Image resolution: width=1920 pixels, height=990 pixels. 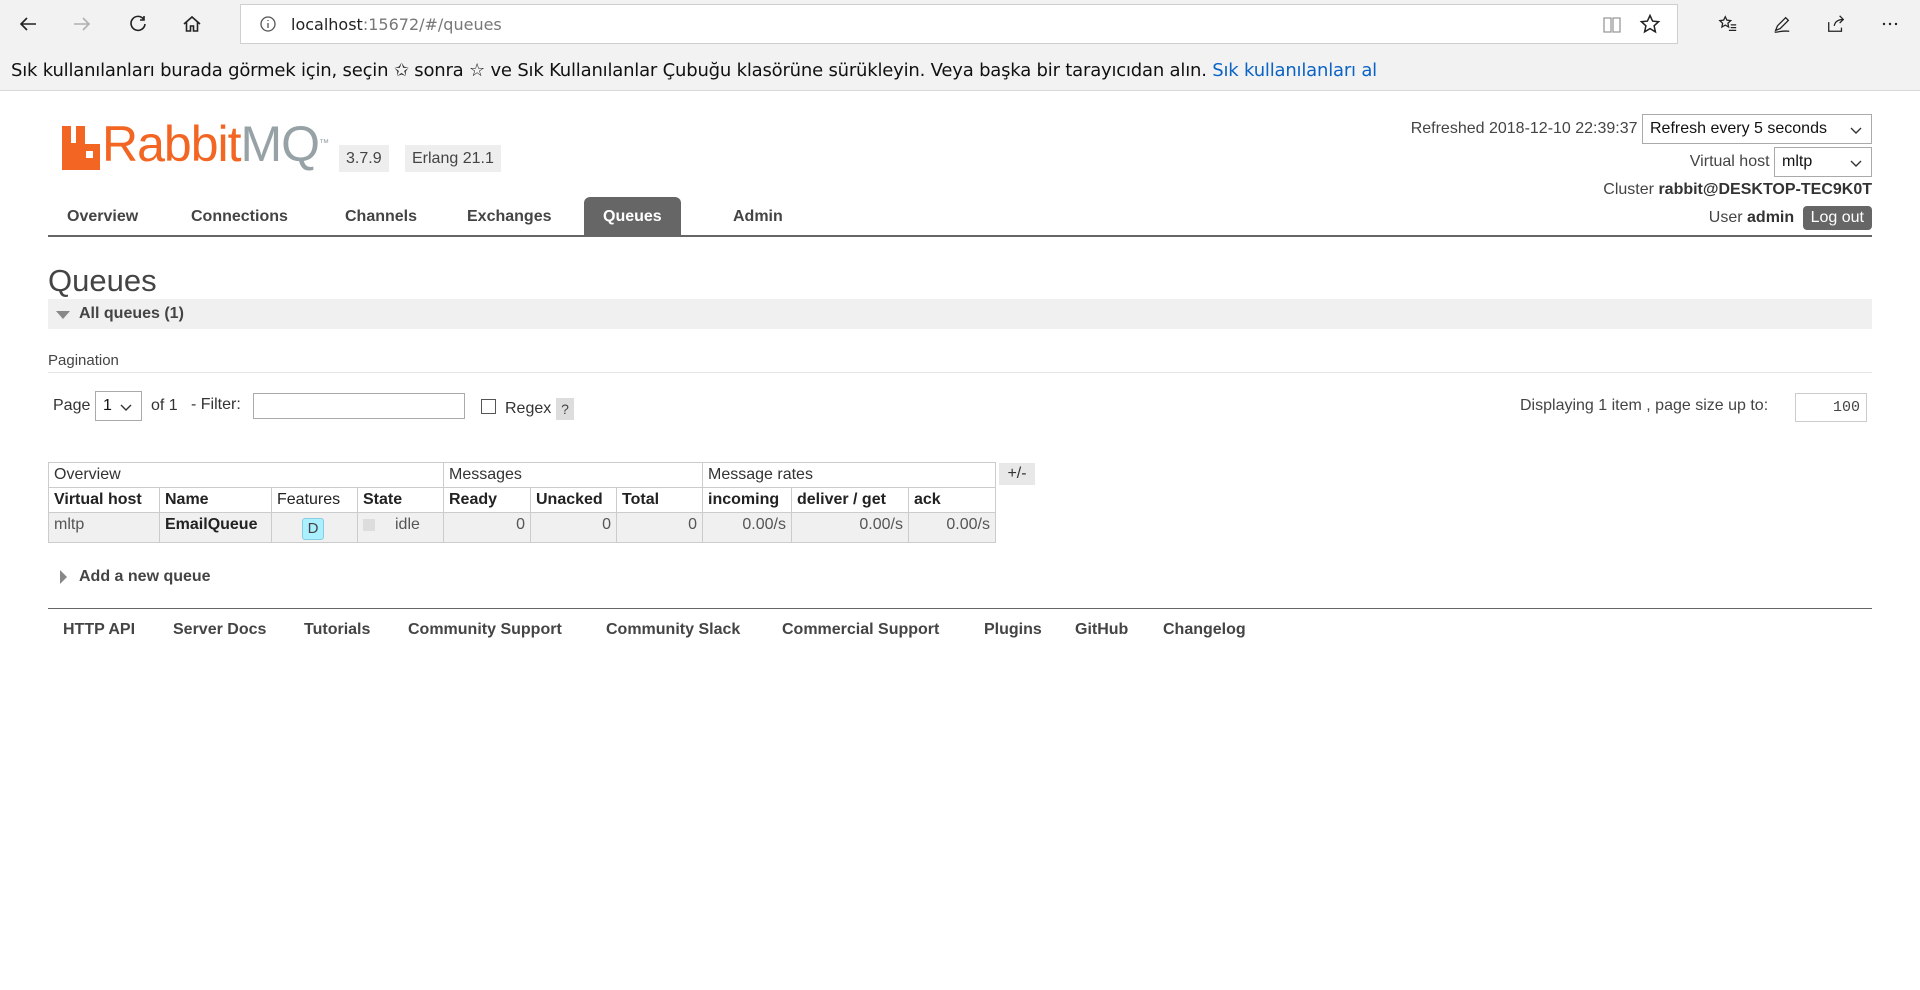 I want to click on col-total: Total, so click(x=659, y=500).